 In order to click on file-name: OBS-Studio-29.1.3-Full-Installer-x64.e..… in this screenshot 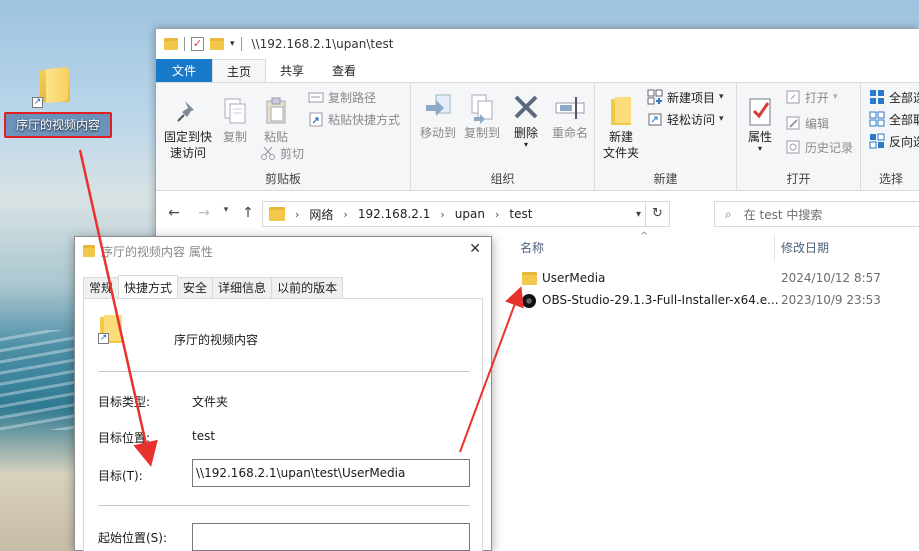, I will do `click(660, 300)`.